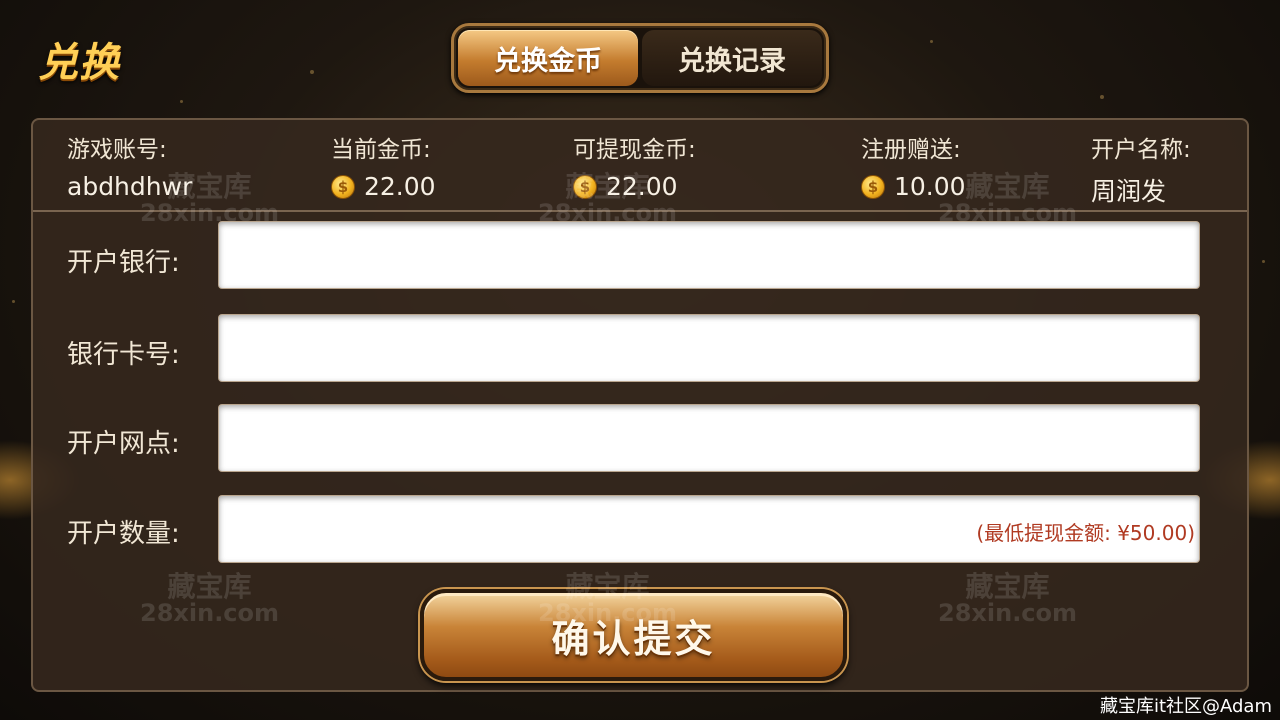 The height and width of the screenshot is (720, 1280). Describe the element at coordinates (1141, 150) in the screenshot. I see `account-name-label: 开户名称:` at that location.